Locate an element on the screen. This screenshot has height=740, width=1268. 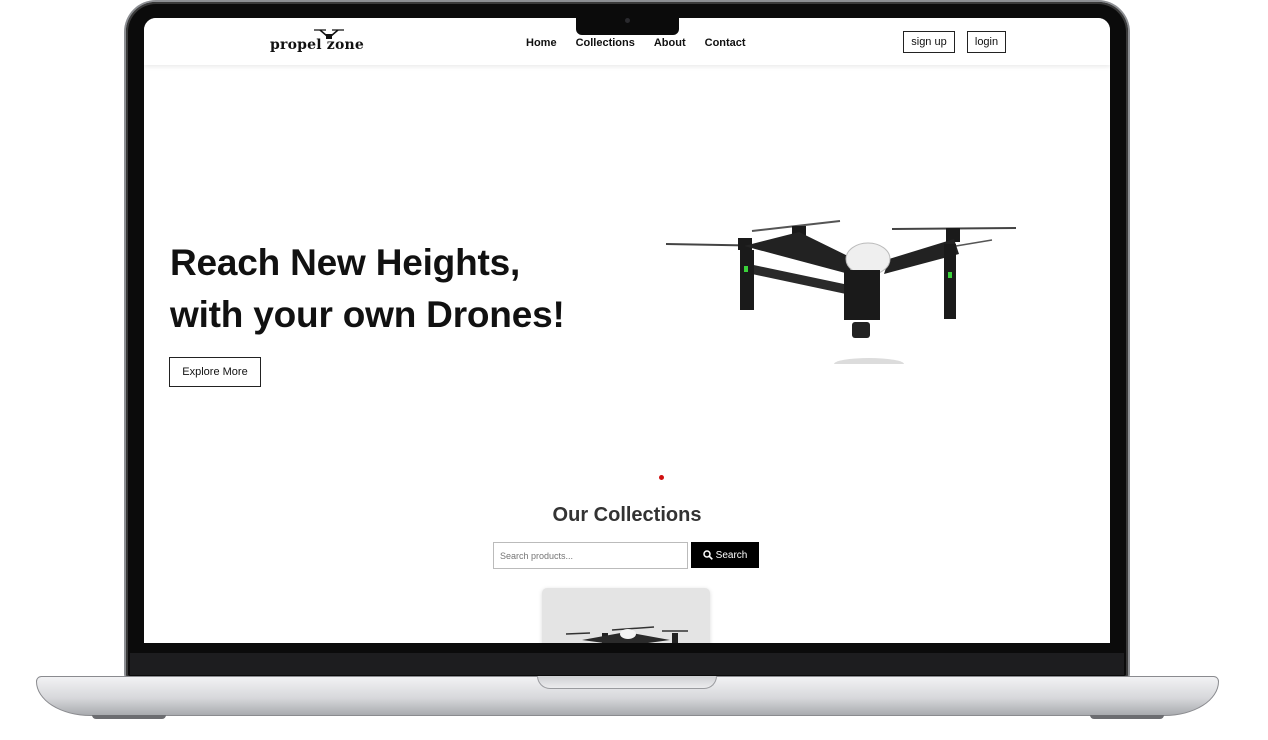
logo-drone-icon is located at coordinates (329, 34).